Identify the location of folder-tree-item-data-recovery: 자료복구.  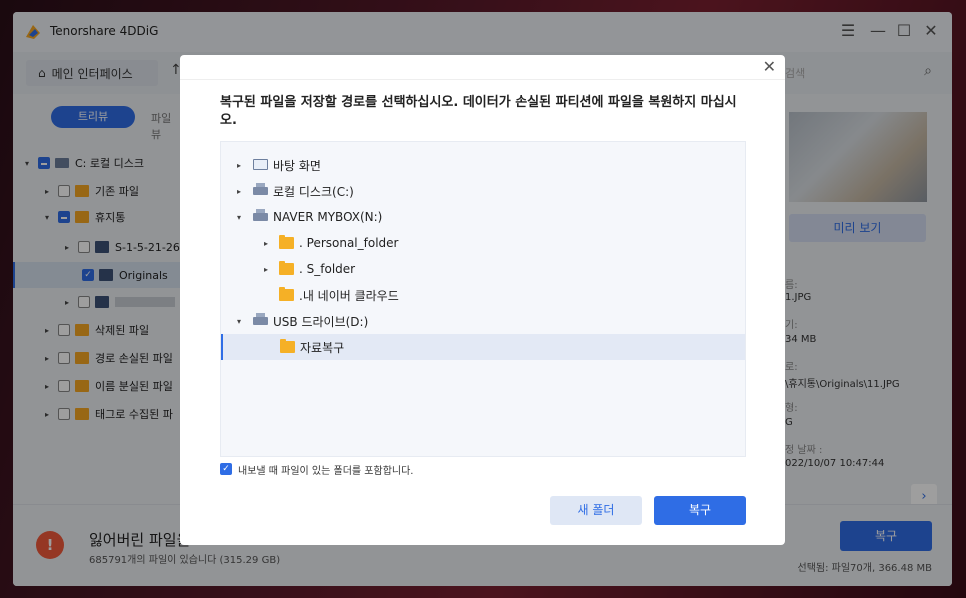
(483, 347).